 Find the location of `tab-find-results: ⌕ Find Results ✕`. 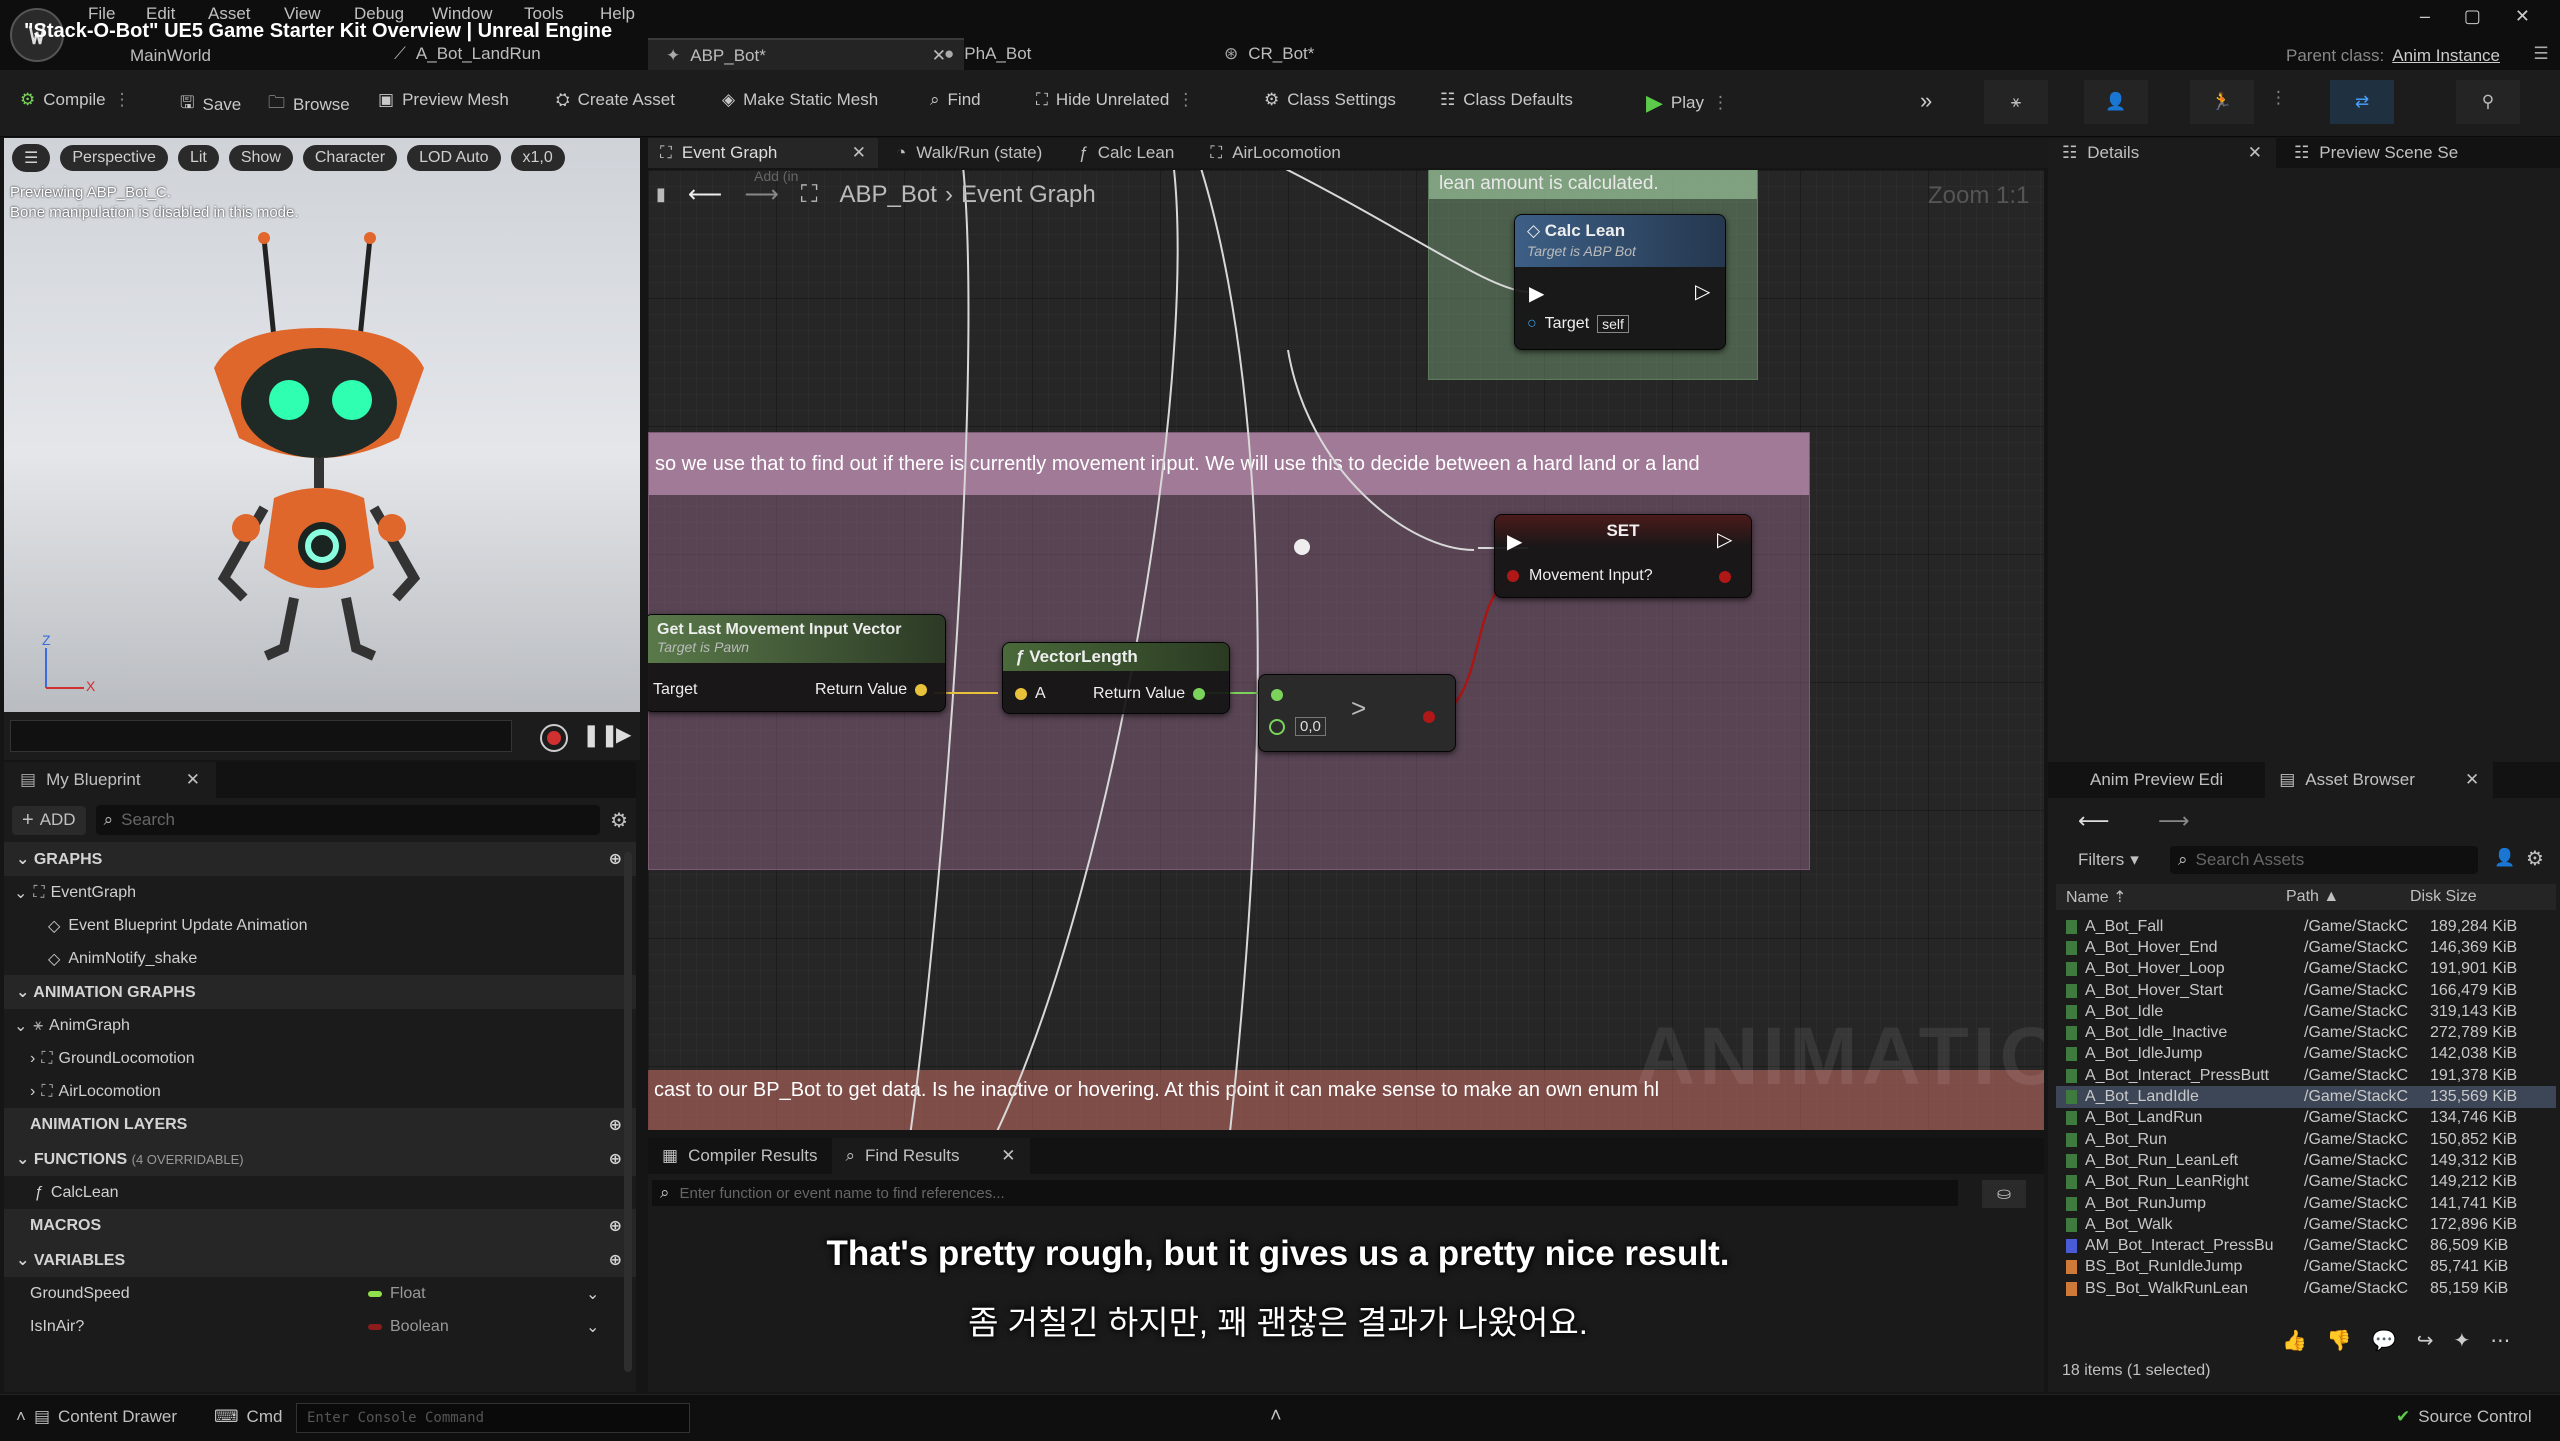

tab-find-results: ⌕ Find Results ✕ is located at coordinates (930, 1156).